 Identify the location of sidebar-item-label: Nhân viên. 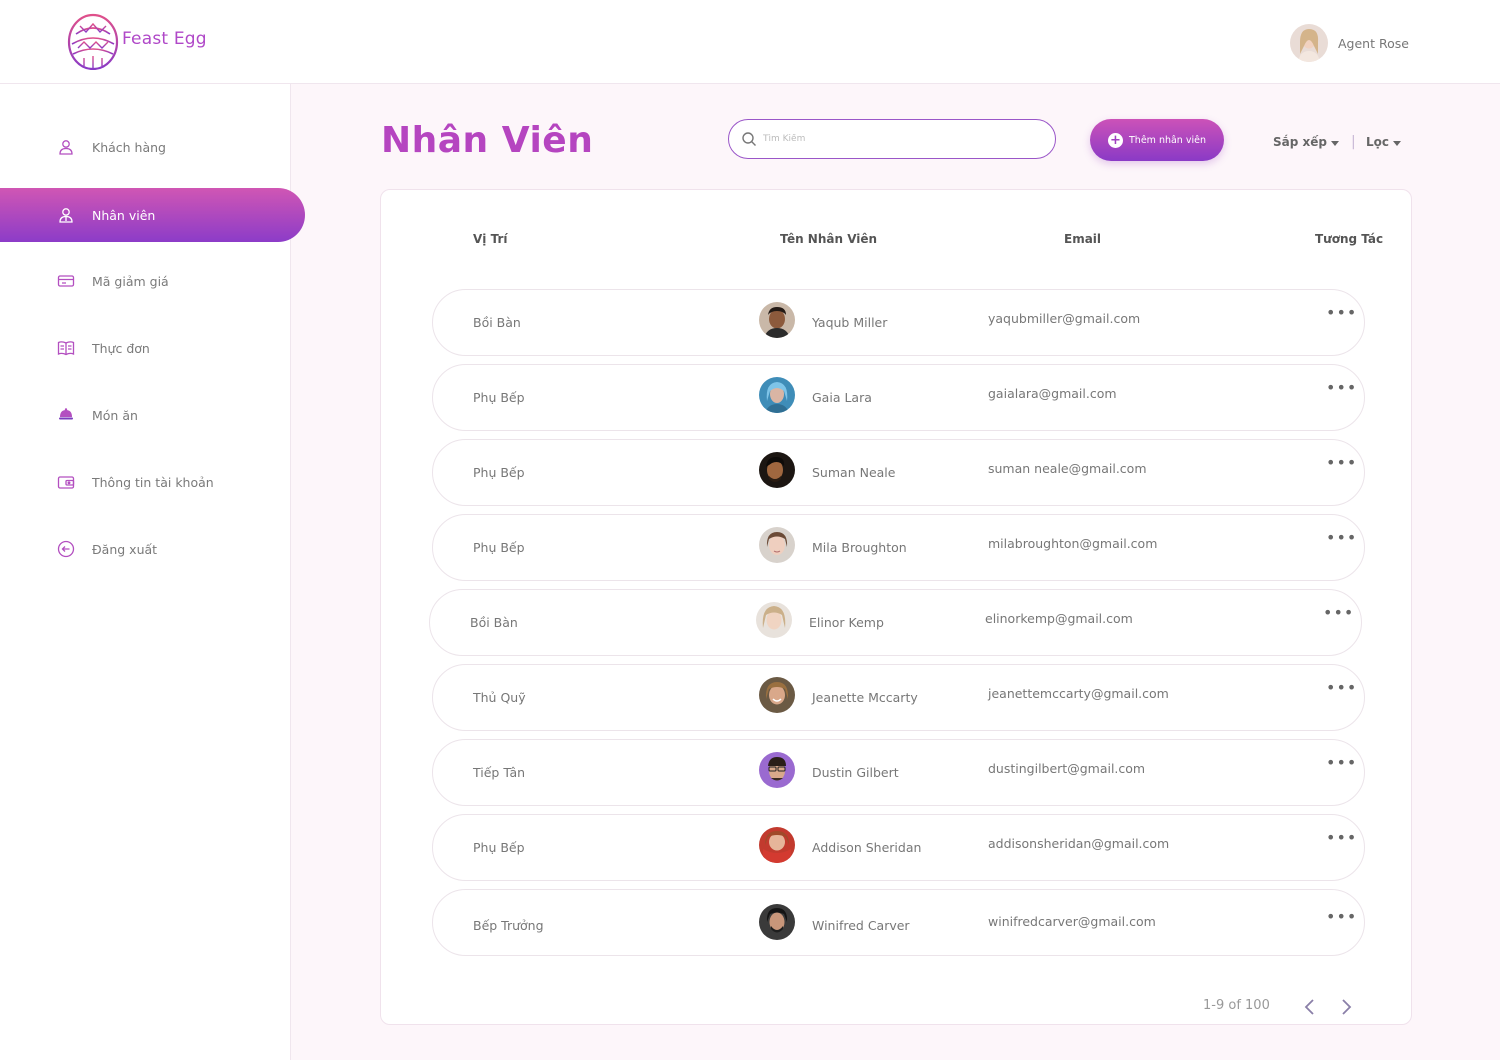
(124, 215).